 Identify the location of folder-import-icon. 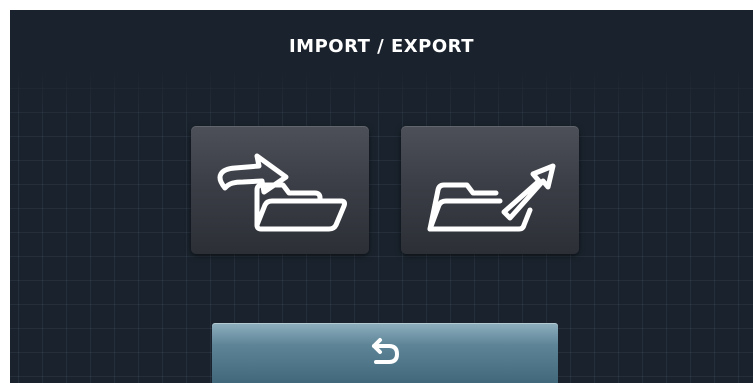
(282, 192).